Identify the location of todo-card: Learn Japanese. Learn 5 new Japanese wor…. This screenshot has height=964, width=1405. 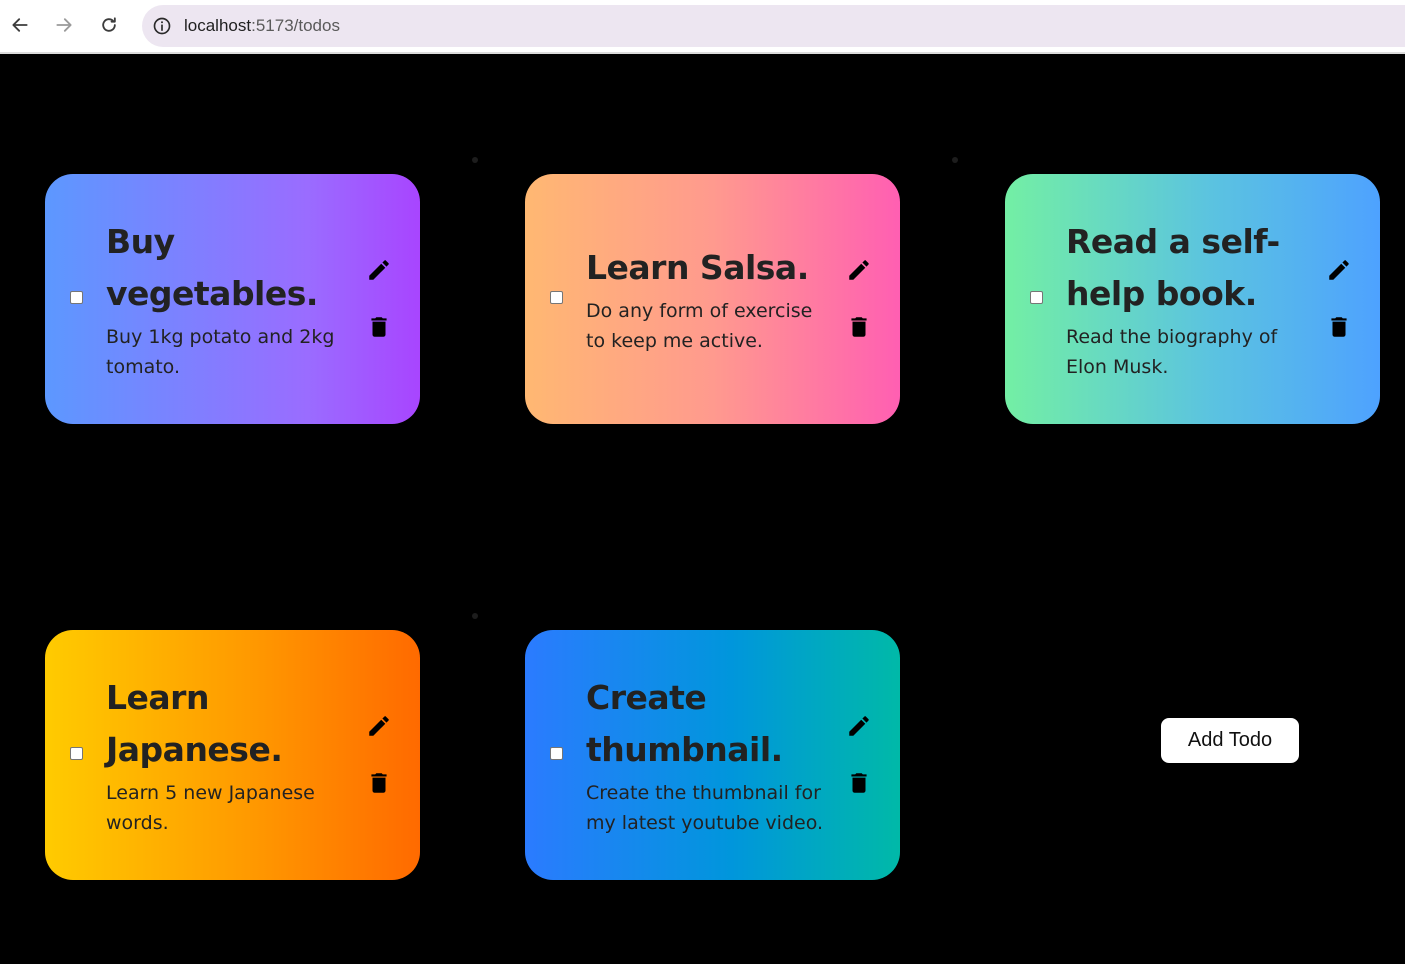
(232, 755).